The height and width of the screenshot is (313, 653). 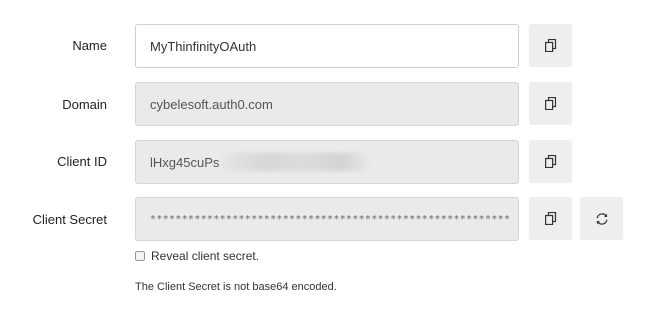 What do you see at coordinates (205, 256) in the screenshot?
I see `reveal-secret-label: Reveal client secret.` at bounding box center [205, 256].